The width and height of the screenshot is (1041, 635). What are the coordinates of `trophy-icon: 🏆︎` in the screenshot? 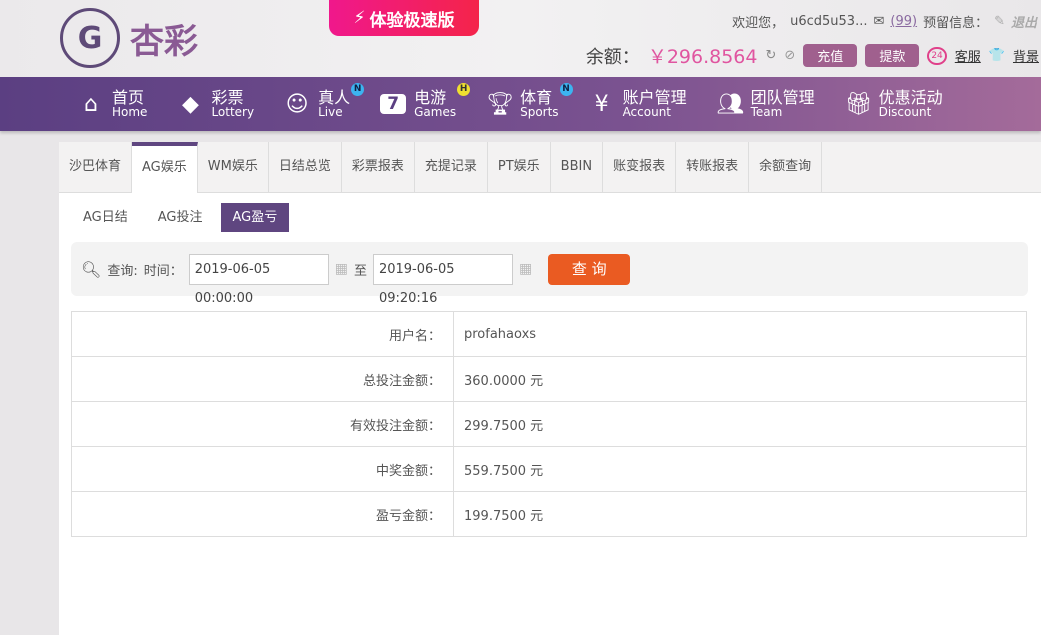 It's located at (500, 104).